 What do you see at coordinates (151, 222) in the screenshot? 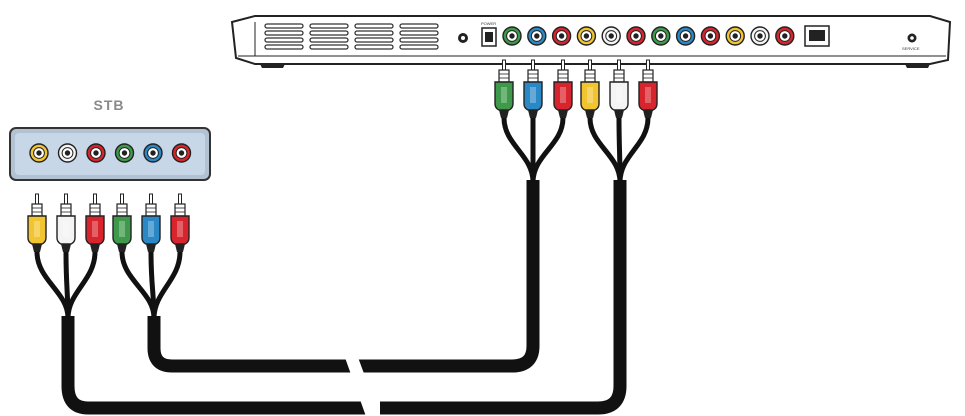
I see `stb-plug-blue` at bounding box center [151, 222].